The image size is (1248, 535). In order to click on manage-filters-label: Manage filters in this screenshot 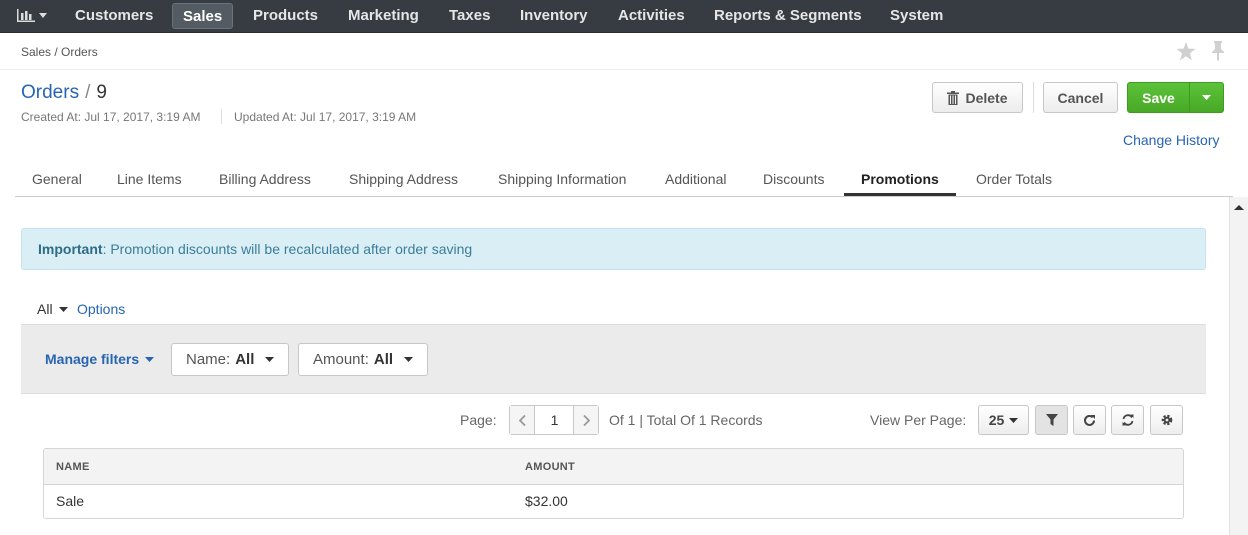, I will do `click(92, 359)`.